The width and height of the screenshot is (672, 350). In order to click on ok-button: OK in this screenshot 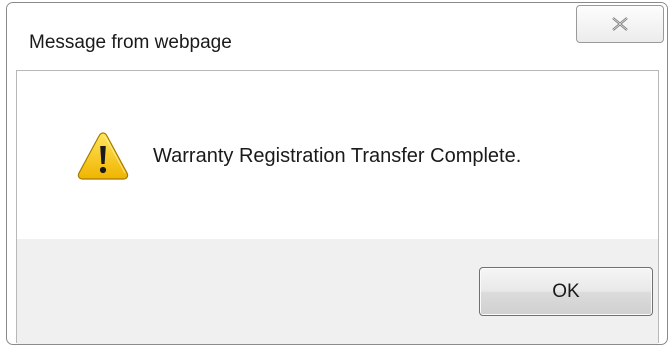, I will do `click(566, 291)`.